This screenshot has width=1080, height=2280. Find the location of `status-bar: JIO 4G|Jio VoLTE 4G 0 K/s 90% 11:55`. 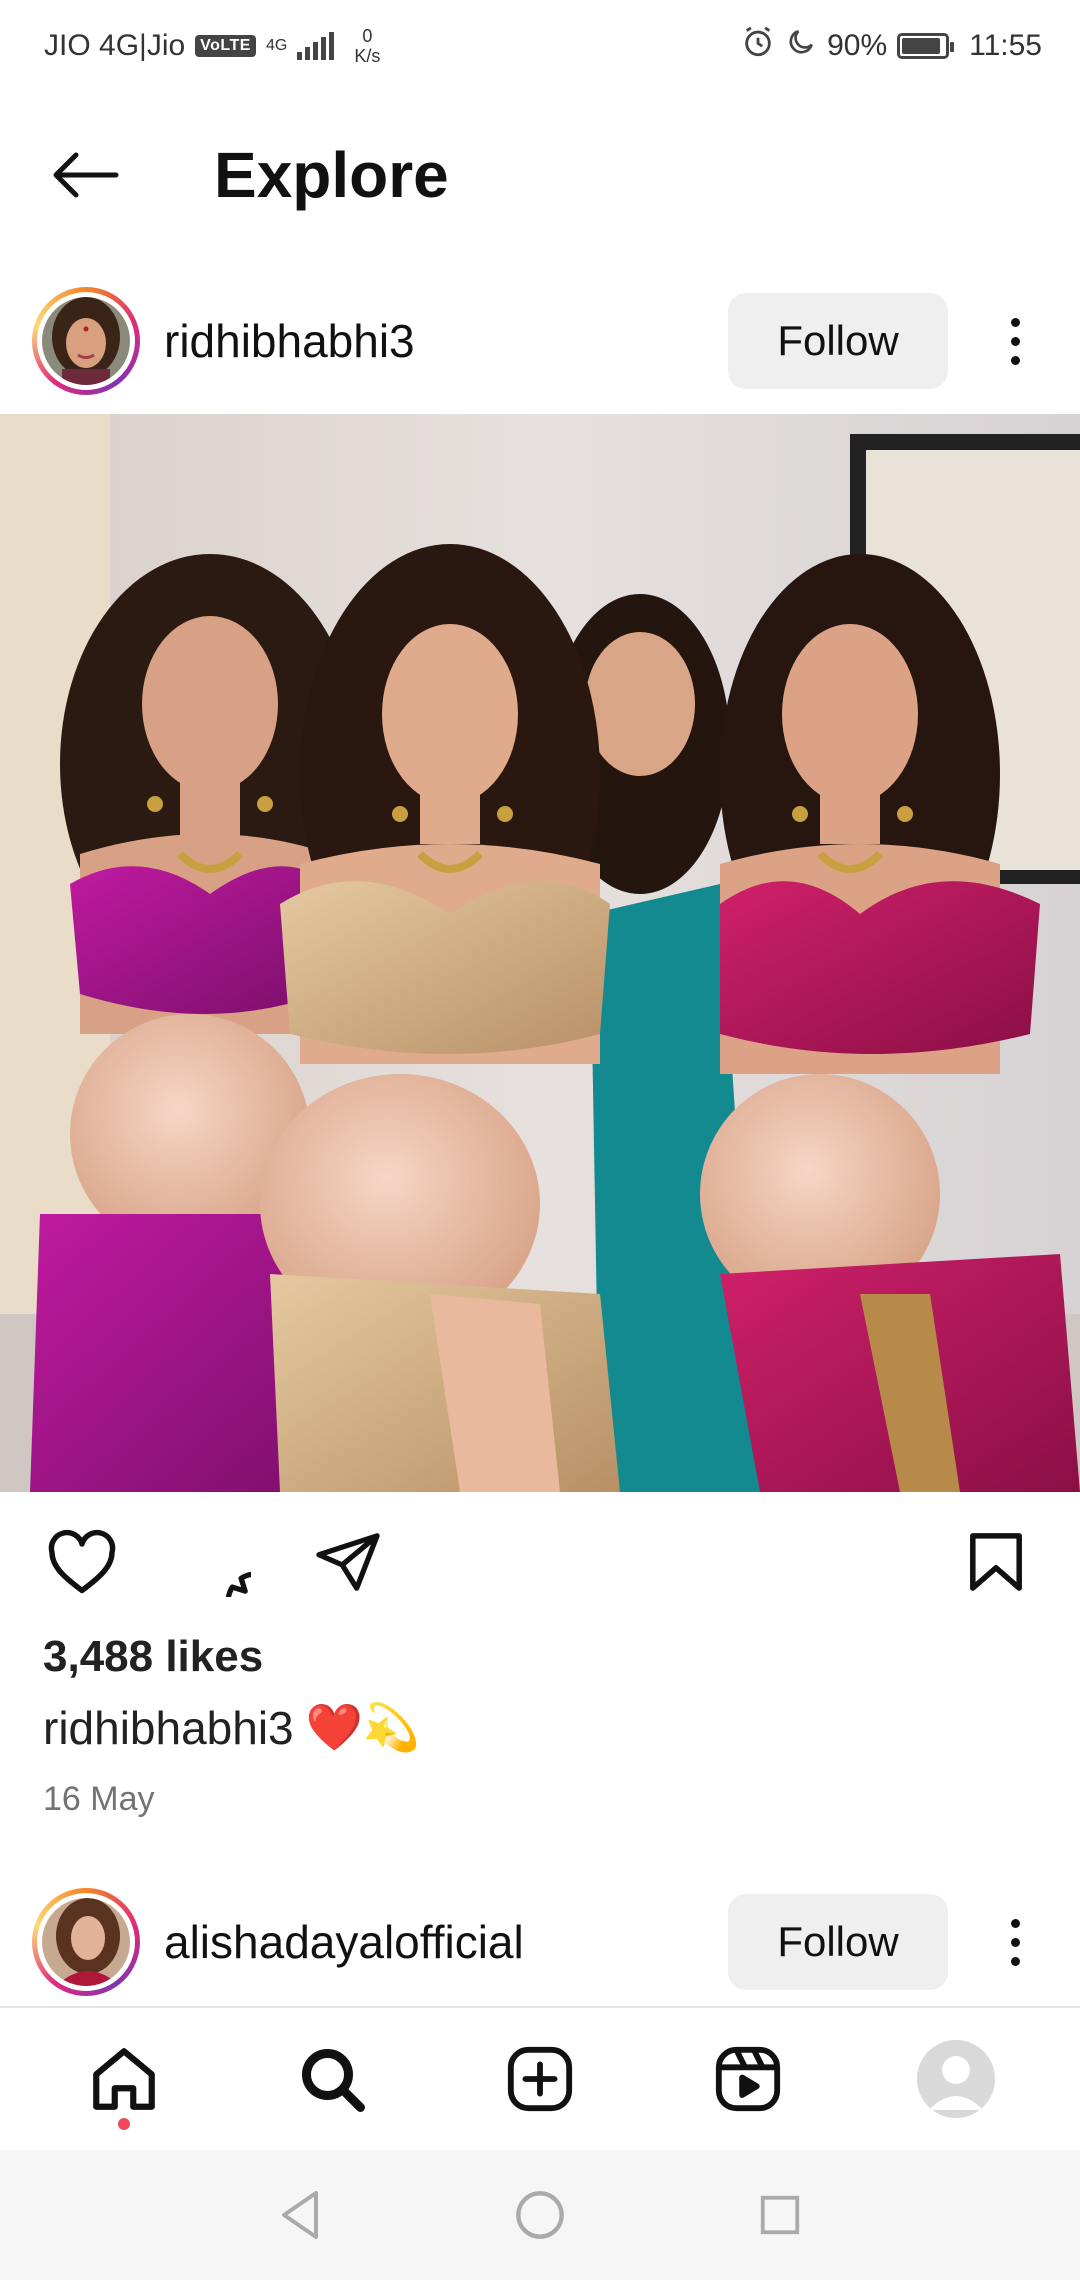

status-bar: JIO 4G|Jio VoLTE 4G 0 K/s 90% 11:55 is located at coordinates (540, 46).